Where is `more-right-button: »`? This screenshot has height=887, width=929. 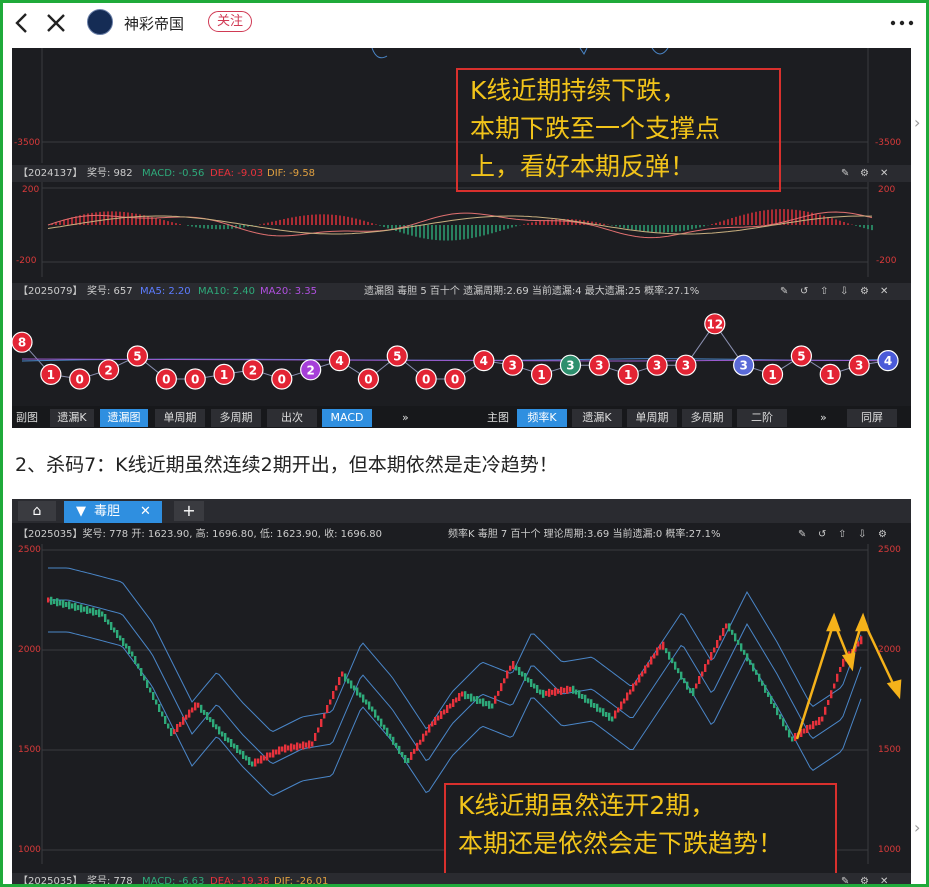 more-right-button: » is located at coordinates (823, 418).